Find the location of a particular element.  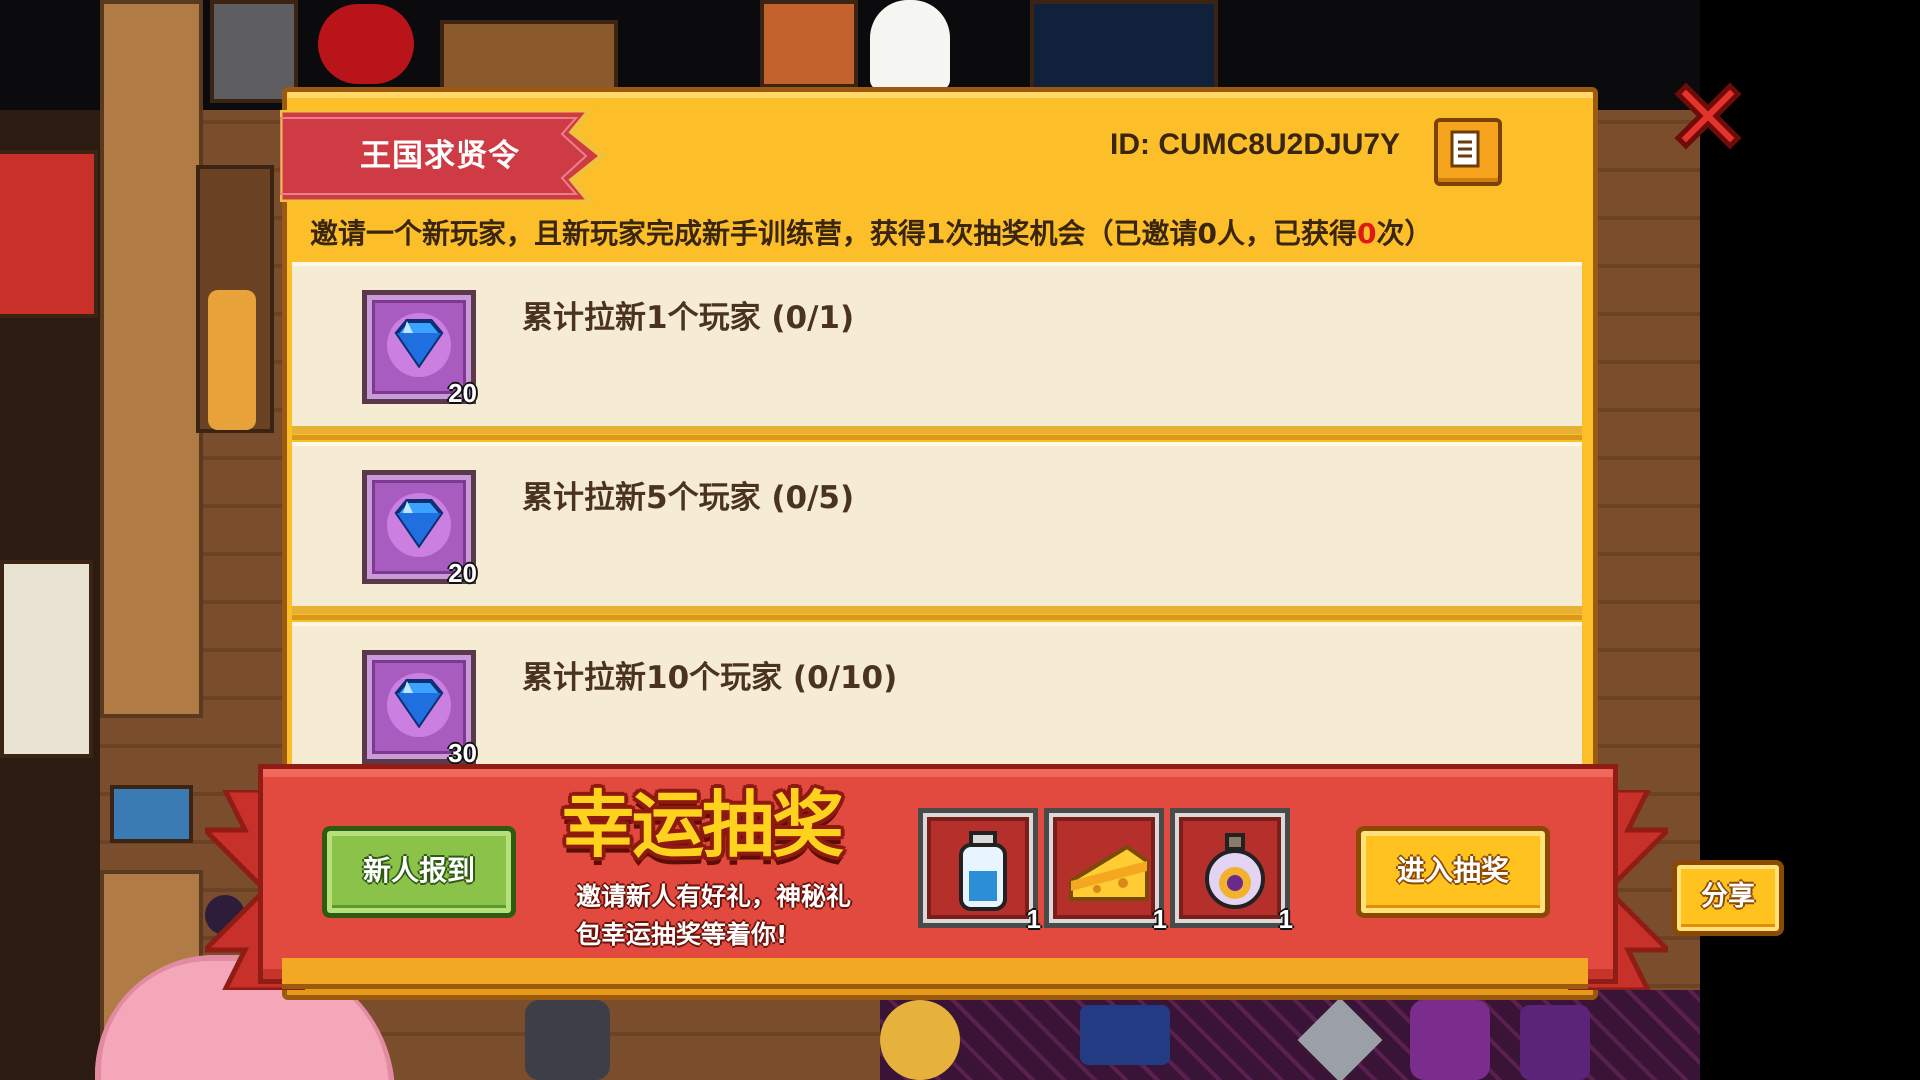

close-button is located at coordinates (1708, 116).